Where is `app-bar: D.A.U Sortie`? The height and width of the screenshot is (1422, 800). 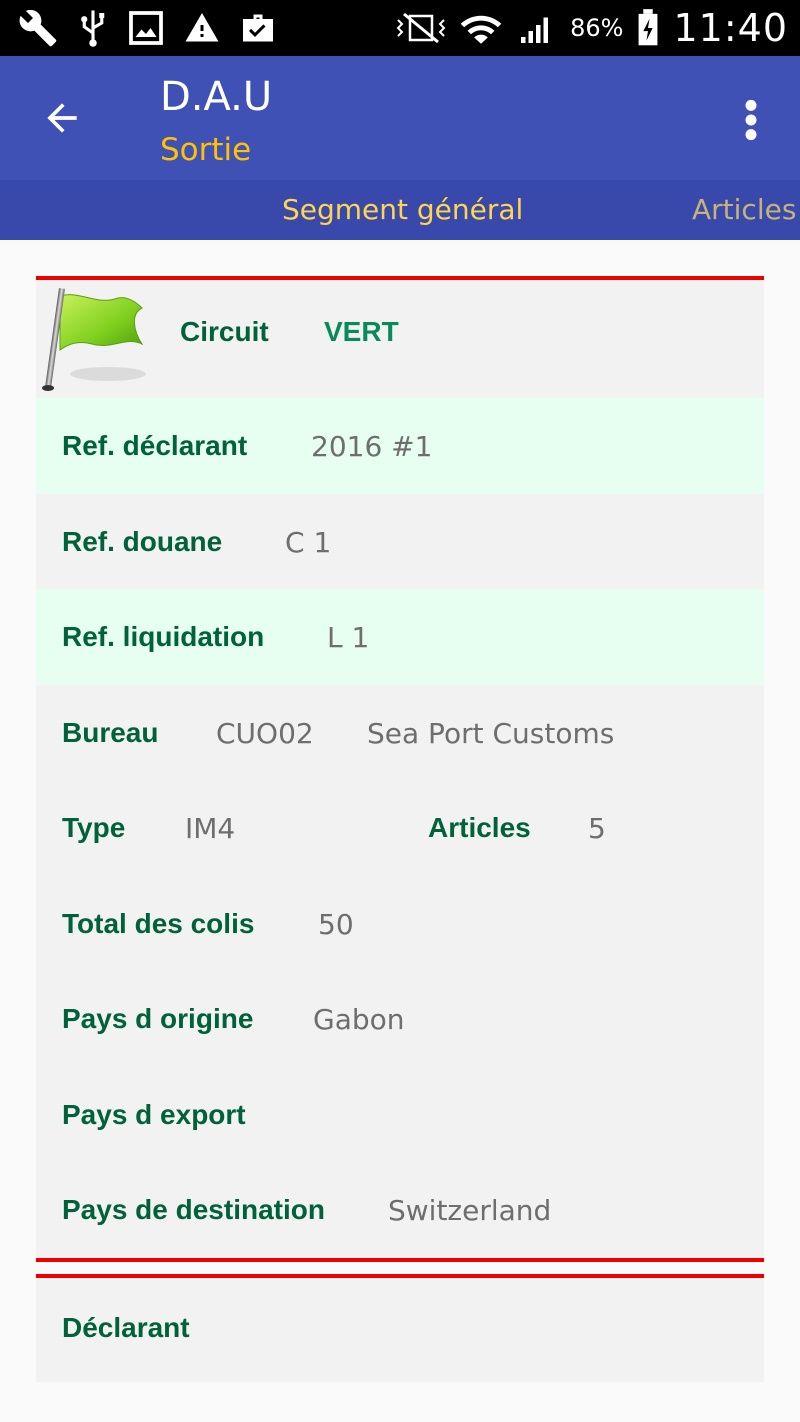
app-bar: D.A.U Sortie is located at coordinates (400, 118).